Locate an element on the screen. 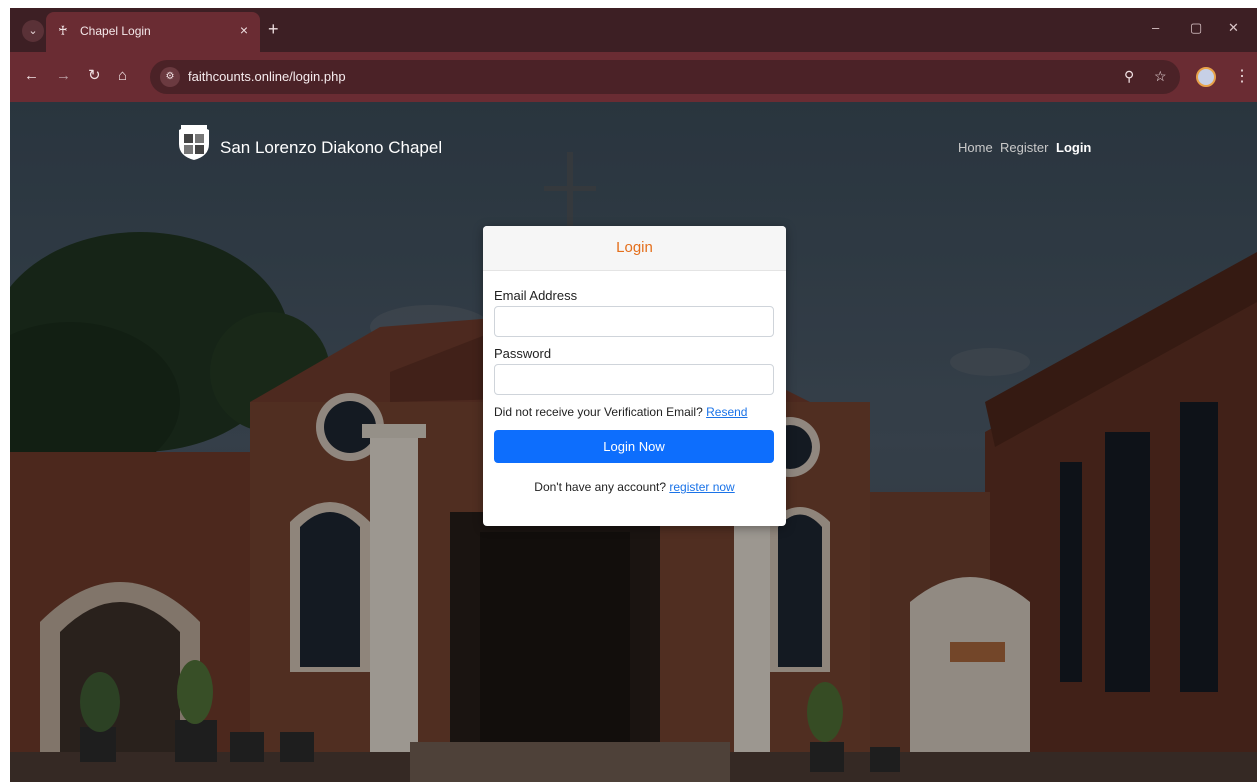 The width and height of the screenshot is (1257, 782). back-icon: ← is located at coordinates (31, 76).